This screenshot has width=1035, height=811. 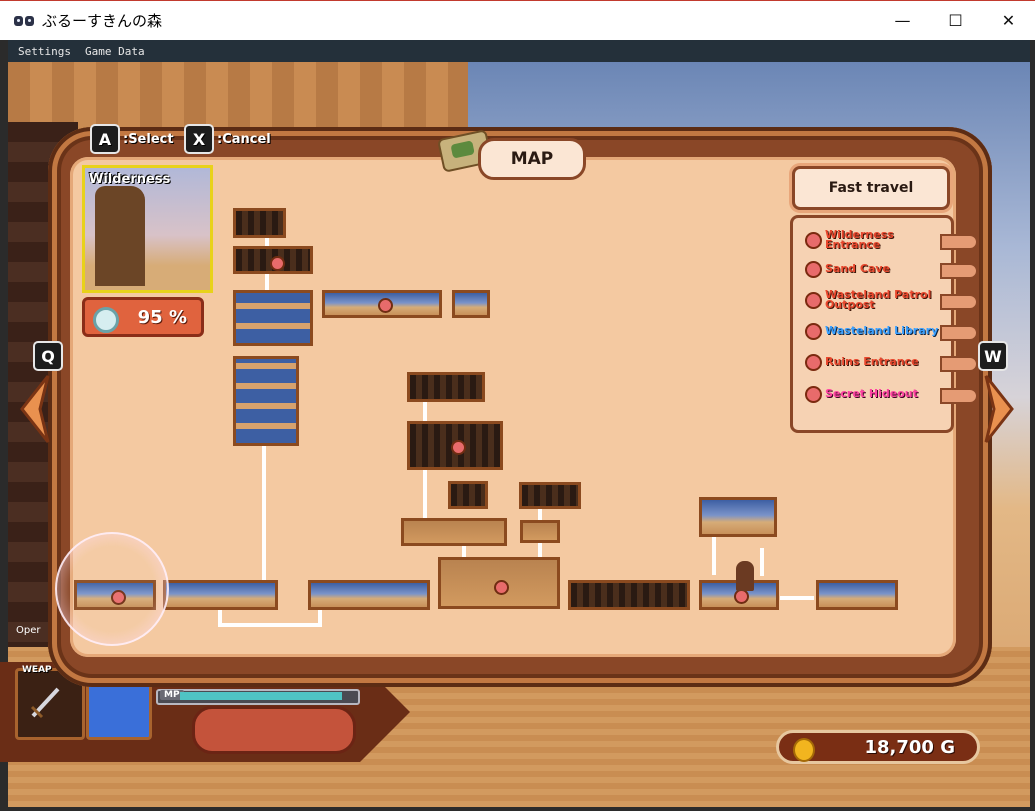 What do you see at coordinates (902, 20) in the screenshot?
I see `minimize-button: —` at bounding box center [902, 20].